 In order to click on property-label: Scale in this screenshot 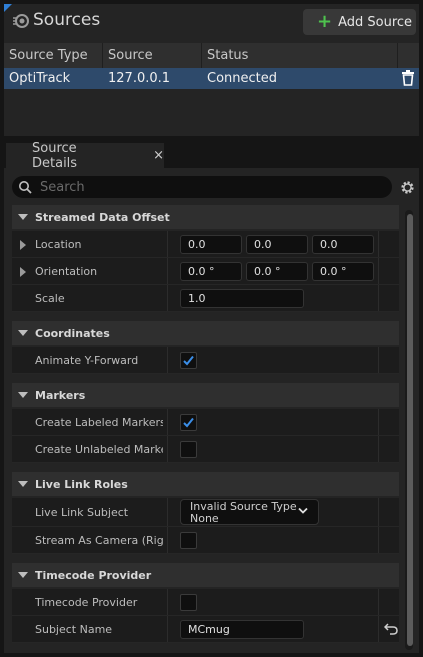, I will do `click(50, 298)`.